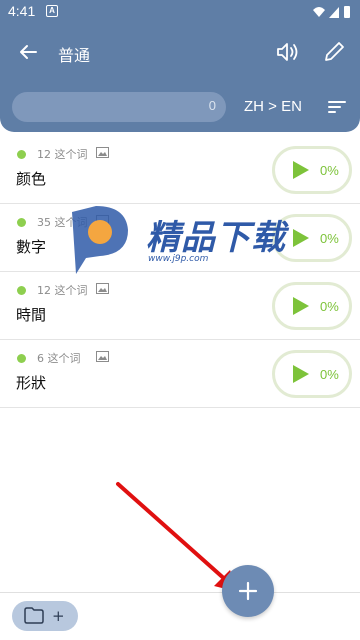 This screenshot has width=360, height=640. I want to click on watermark-url: www.j9p.com, so click(178, 259).